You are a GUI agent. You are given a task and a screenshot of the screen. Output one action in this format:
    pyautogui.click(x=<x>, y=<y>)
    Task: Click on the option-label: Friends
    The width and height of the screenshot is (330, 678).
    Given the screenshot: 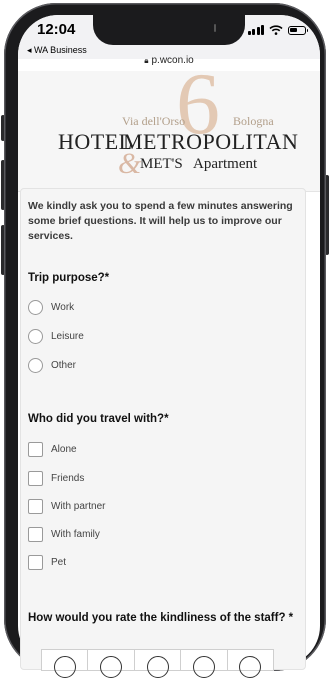 What is the action you would take?
    pyautogui.click(x=68, y=478)
    